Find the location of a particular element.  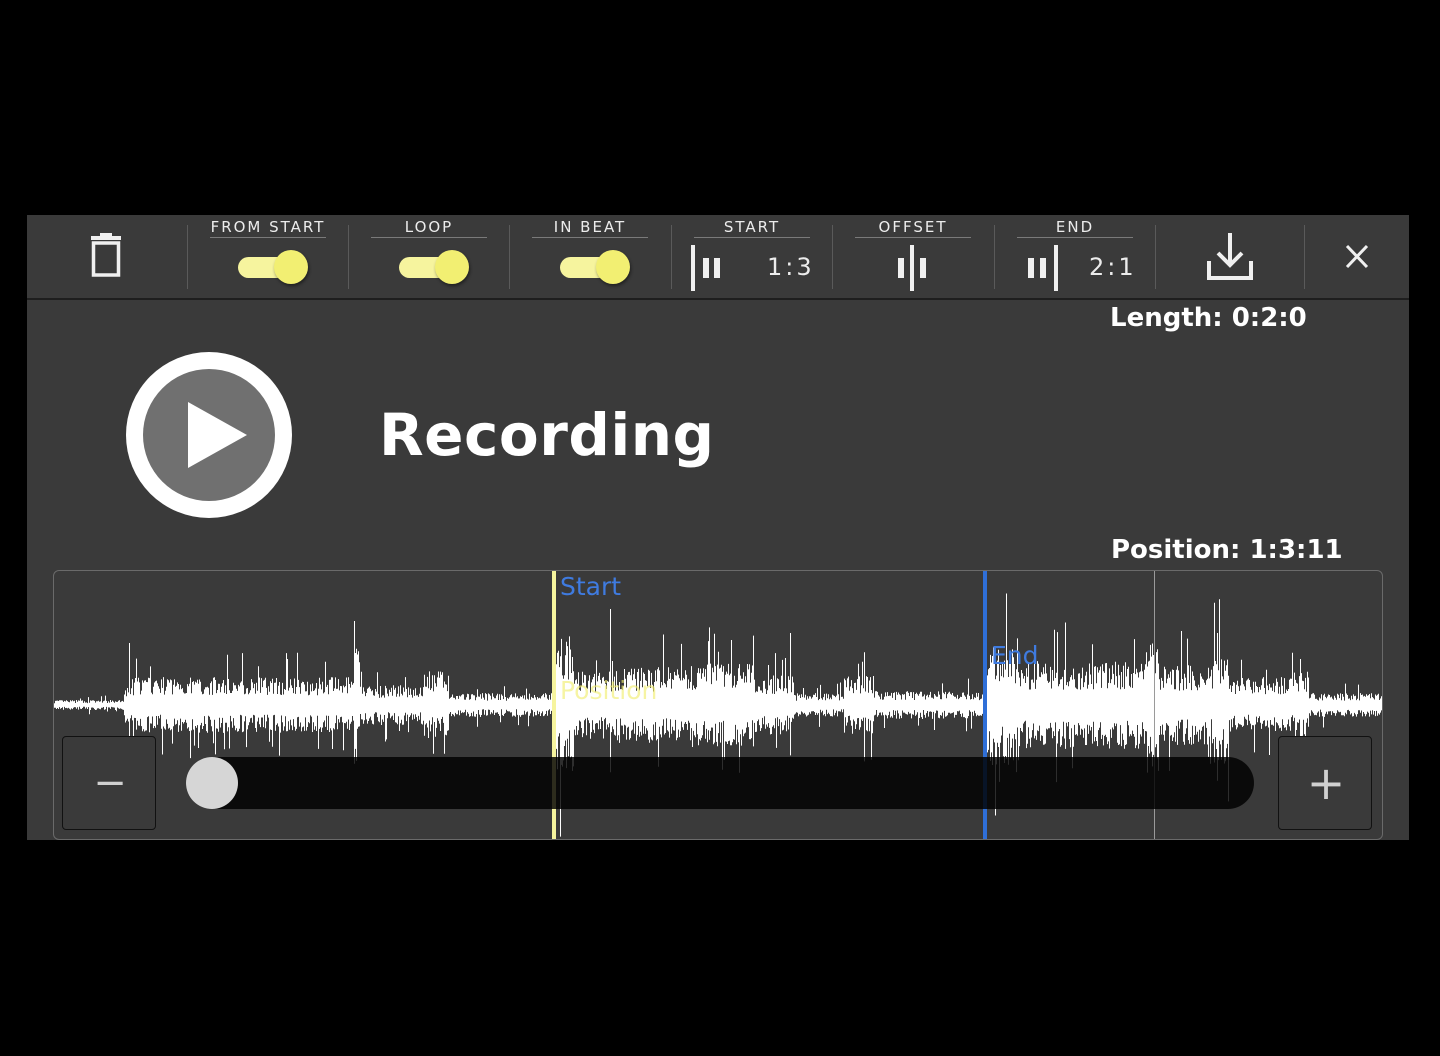

offset-label: OFFSET is located at coordinates (913, 227).